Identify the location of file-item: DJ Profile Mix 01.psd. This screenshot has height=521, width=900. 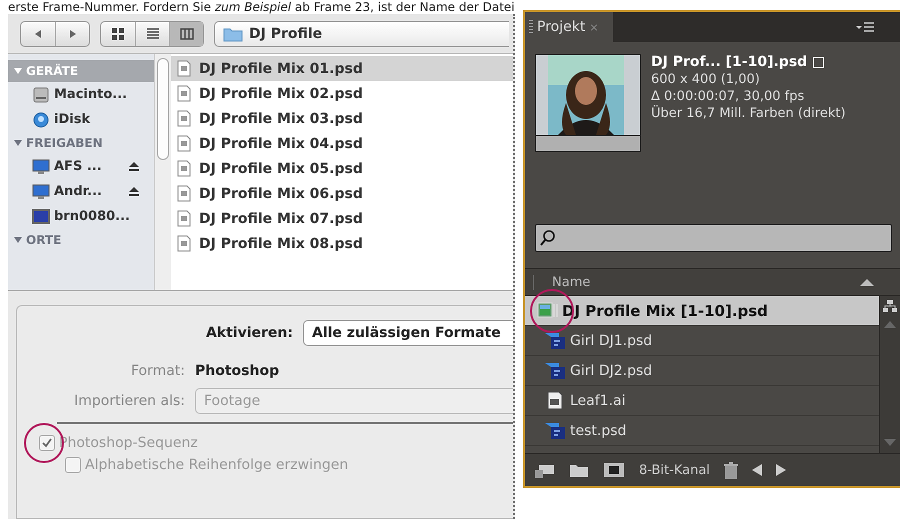
(342, 69).